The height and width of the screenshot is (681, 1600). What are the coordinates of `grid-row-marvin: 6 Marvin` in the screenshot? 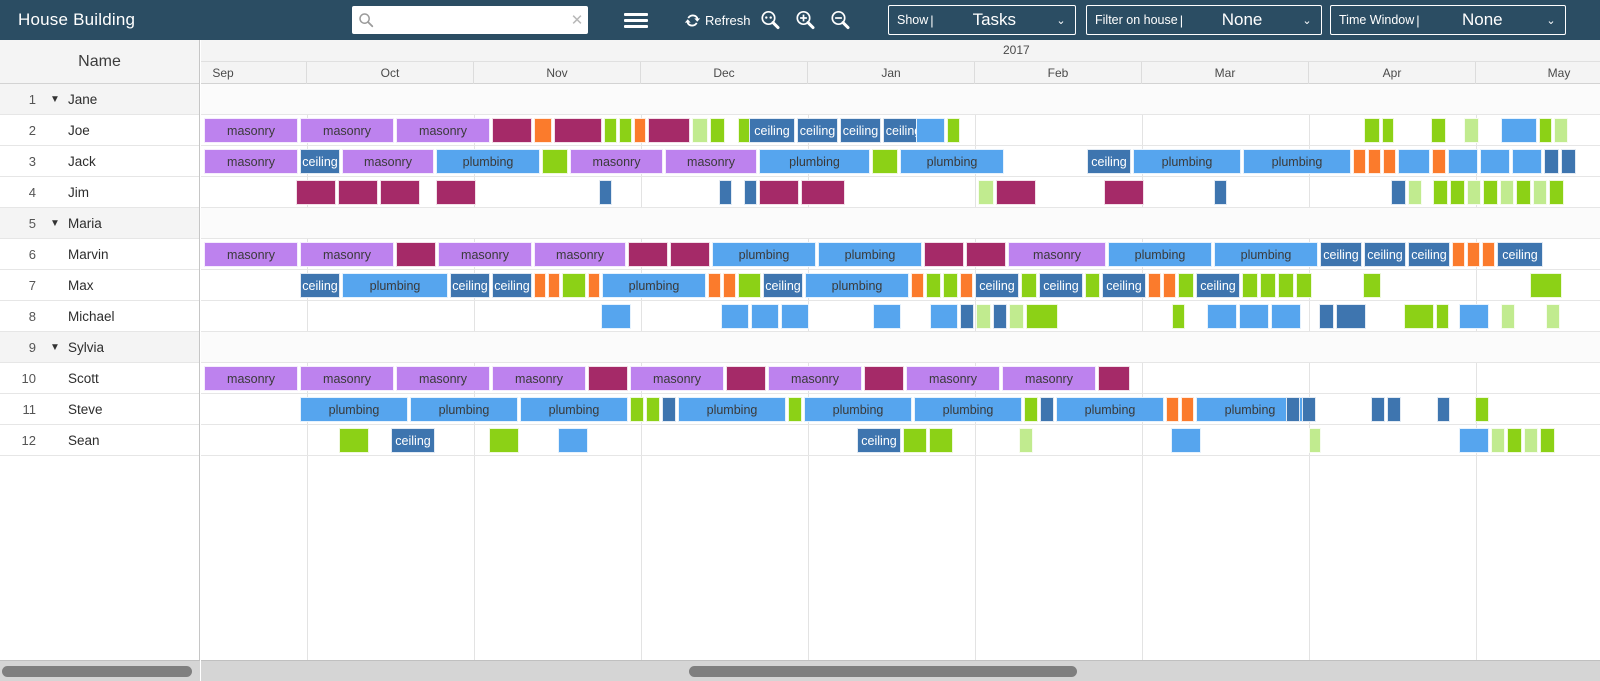 It's located at (99, 254).